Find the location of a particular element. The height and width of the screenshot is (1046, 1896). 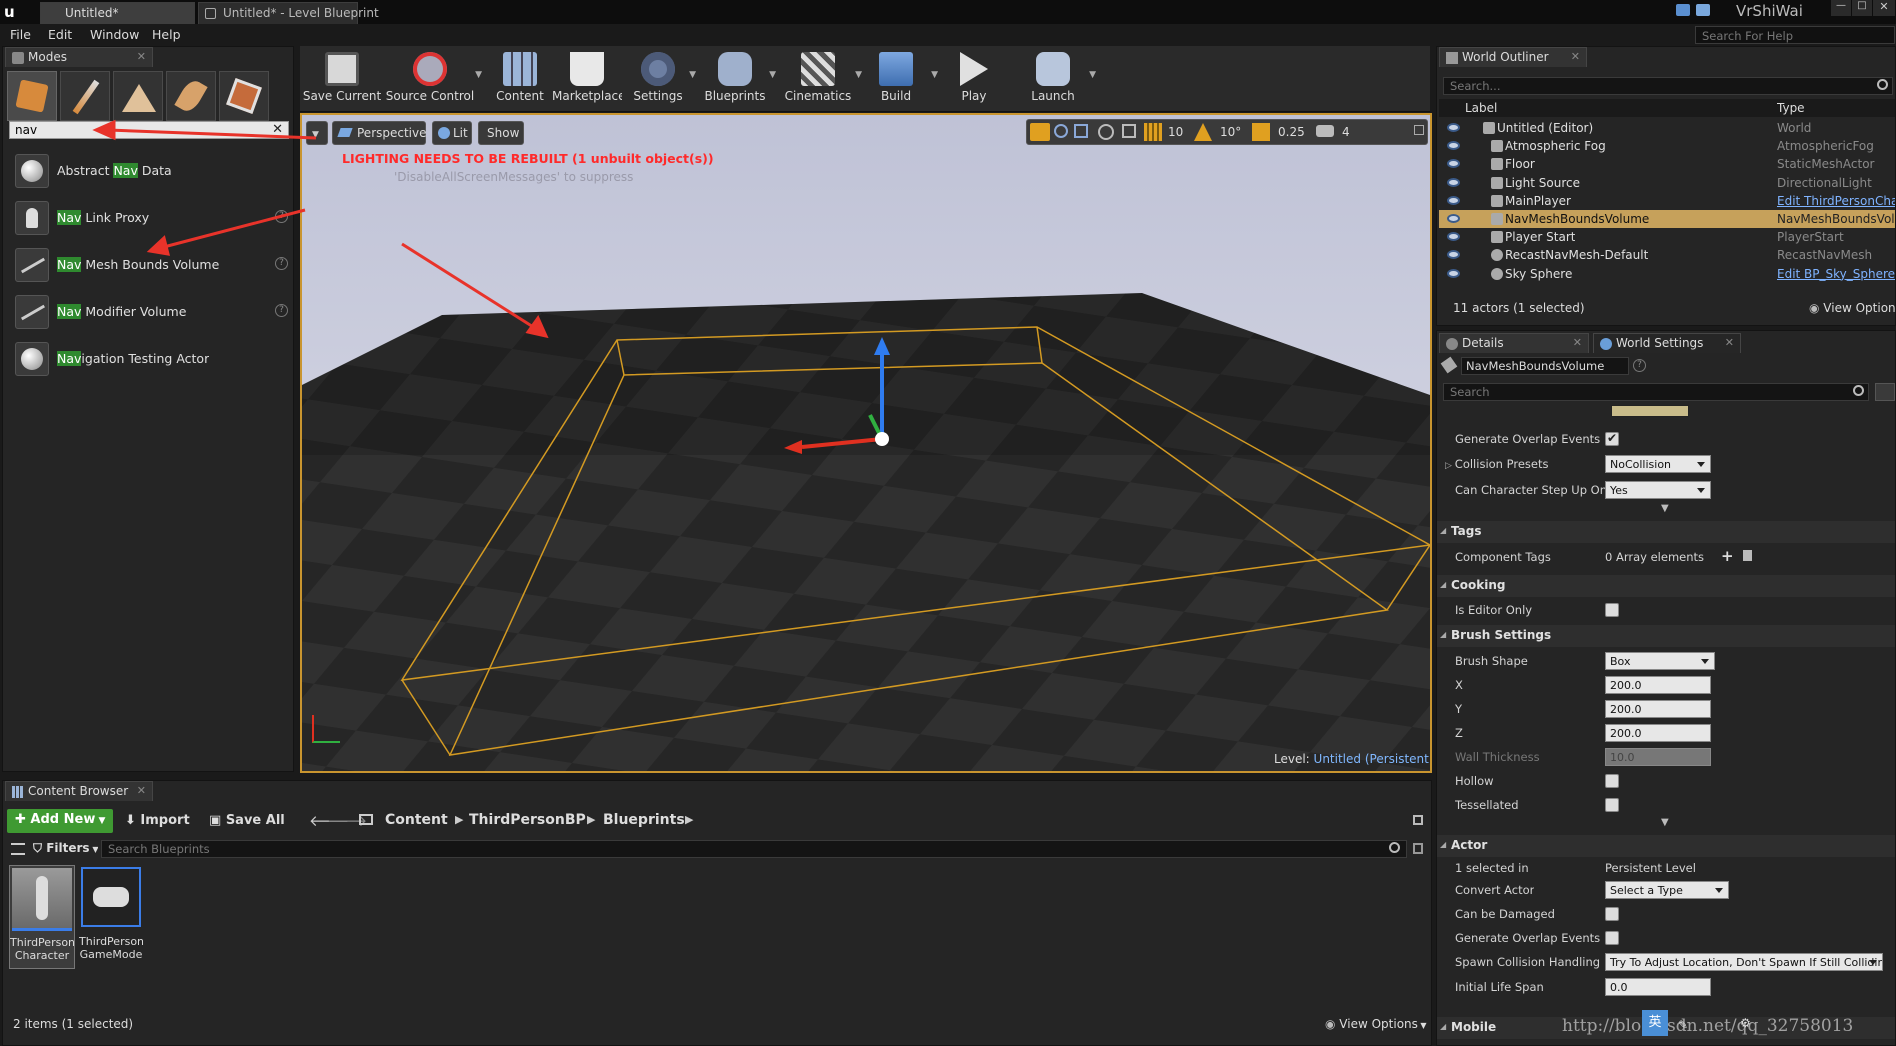

menu-edit: Edit is located at coordinates (60, 34).